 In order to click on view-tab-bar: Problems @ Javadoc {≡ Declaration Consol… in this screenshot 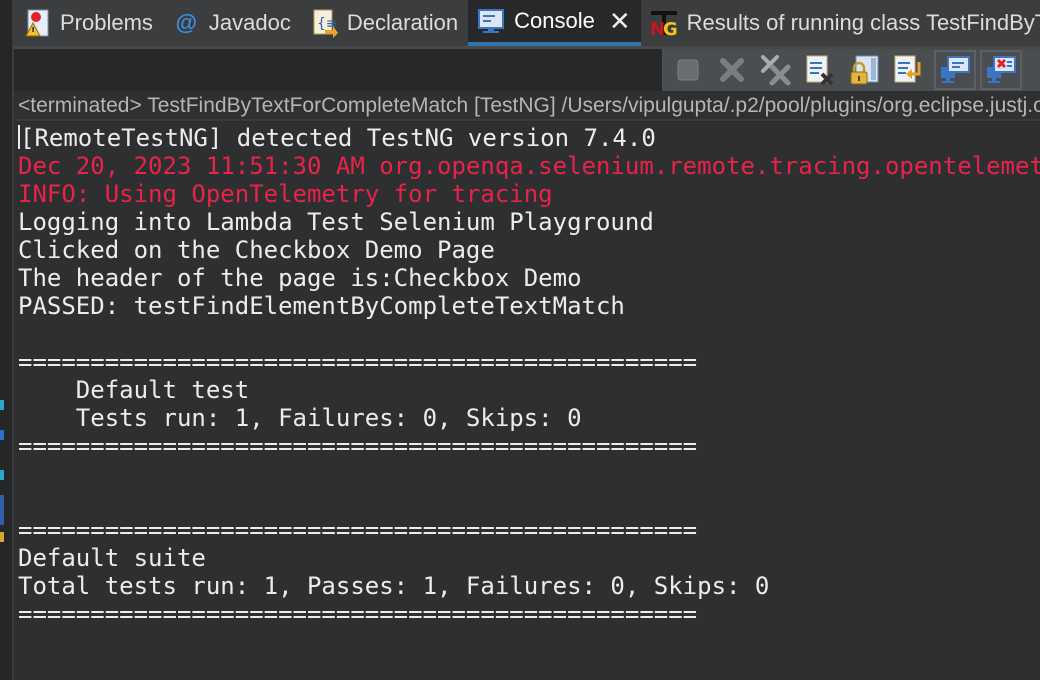, I will do `click(527, 24)`.